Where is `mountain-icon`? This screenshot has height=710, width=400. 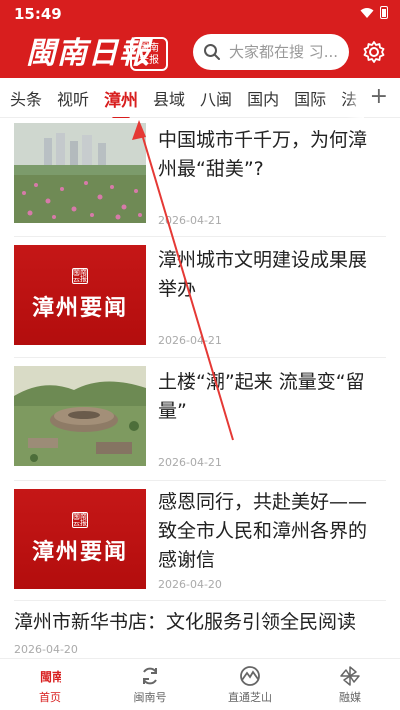 mountain-icon is located at coordinates (250, 675).